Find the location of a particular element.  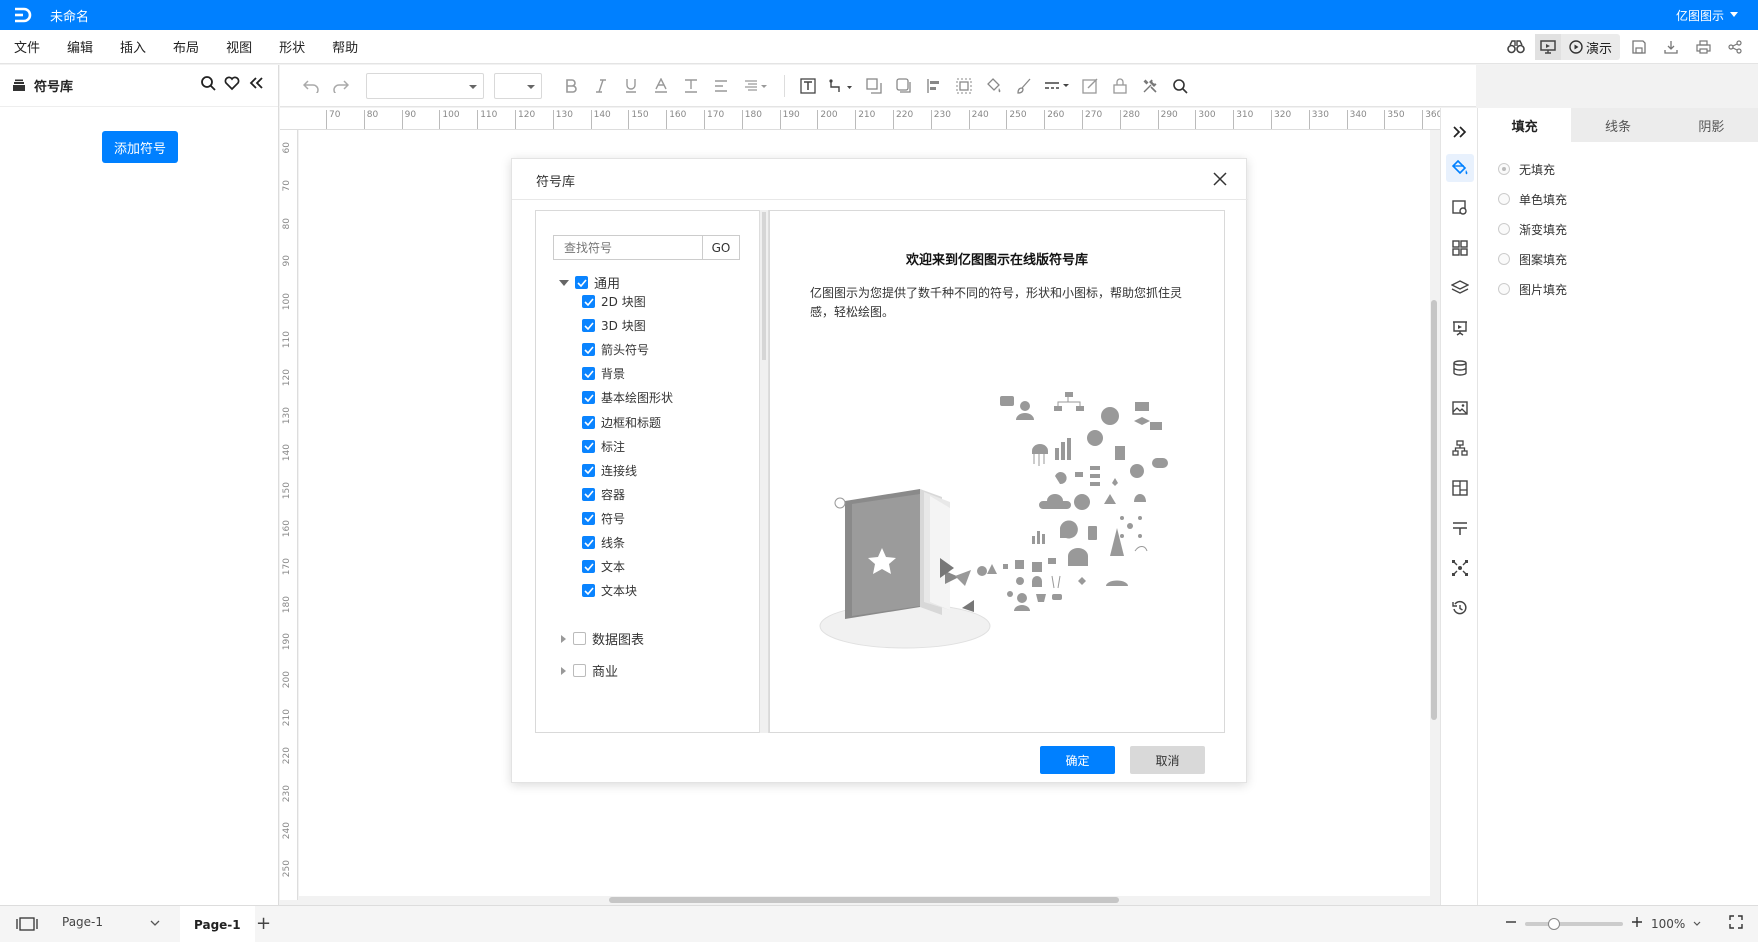

cancel-button: 取消 is located at coordinates (1167, 760).